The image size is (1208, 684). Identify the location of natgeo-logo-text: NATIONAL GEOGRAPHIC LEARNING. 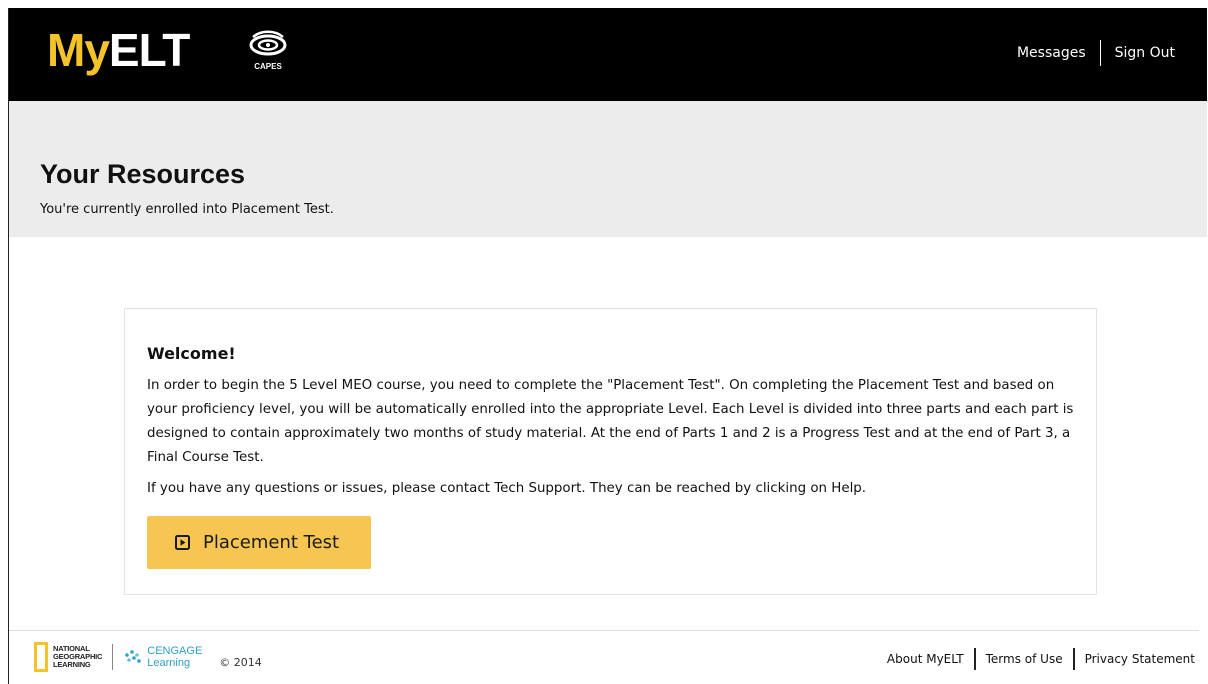
(77, 657).